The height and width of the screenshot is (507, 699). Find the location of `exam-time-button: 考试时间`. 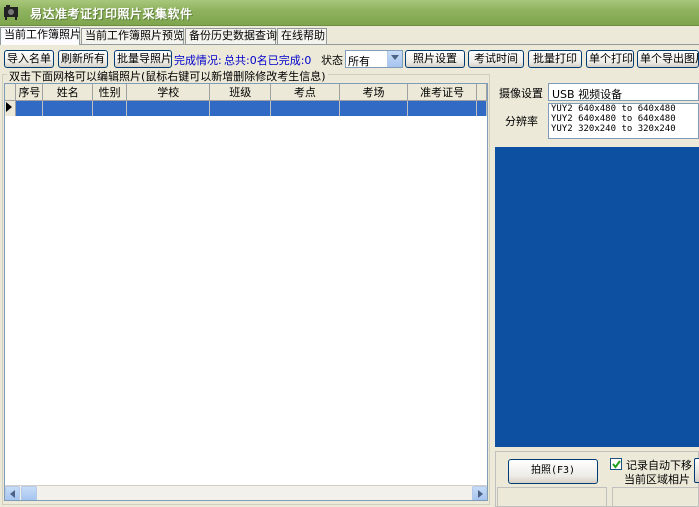

exam-time-button: 考试时间 is located at coordinates (496, 59).